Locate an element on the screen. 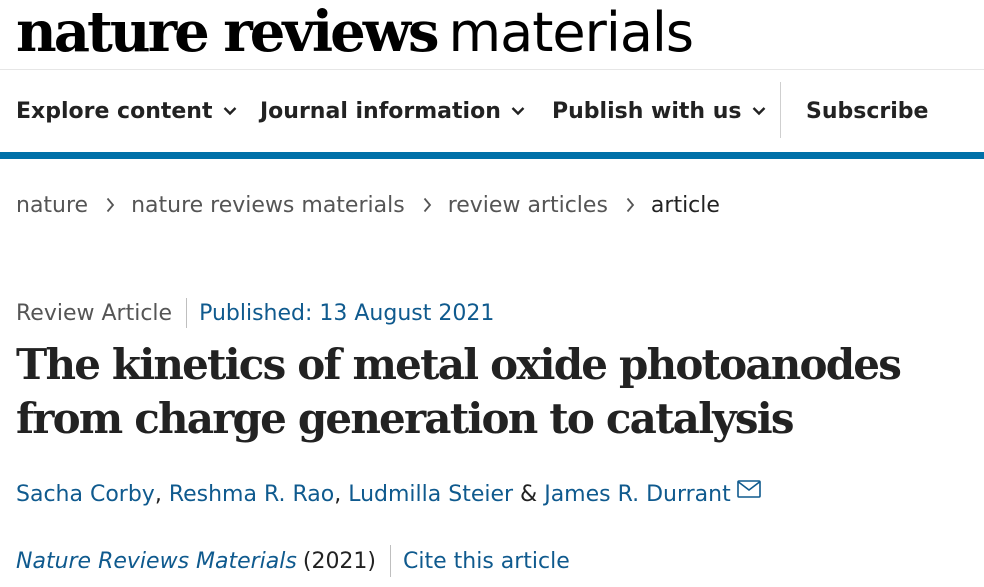 The width and height of the screenshot is (984, 587). nav-explore-content: Explore content is located at coordinates (126, 111).